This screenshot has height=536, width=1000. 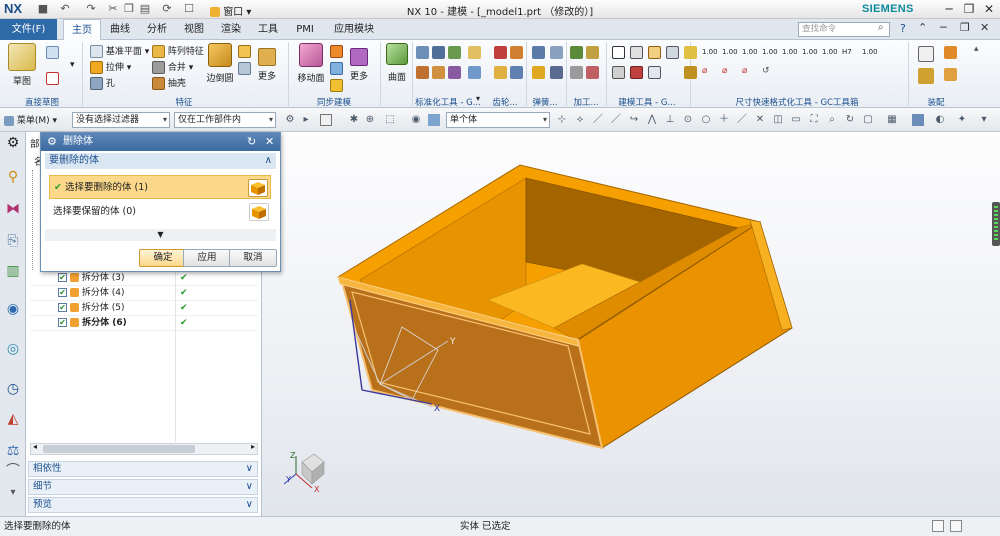 What do you see at coordinates (305, 29) in the screenshot?
I see `tab-pmi: PMI` at bounding box center [305, 29].